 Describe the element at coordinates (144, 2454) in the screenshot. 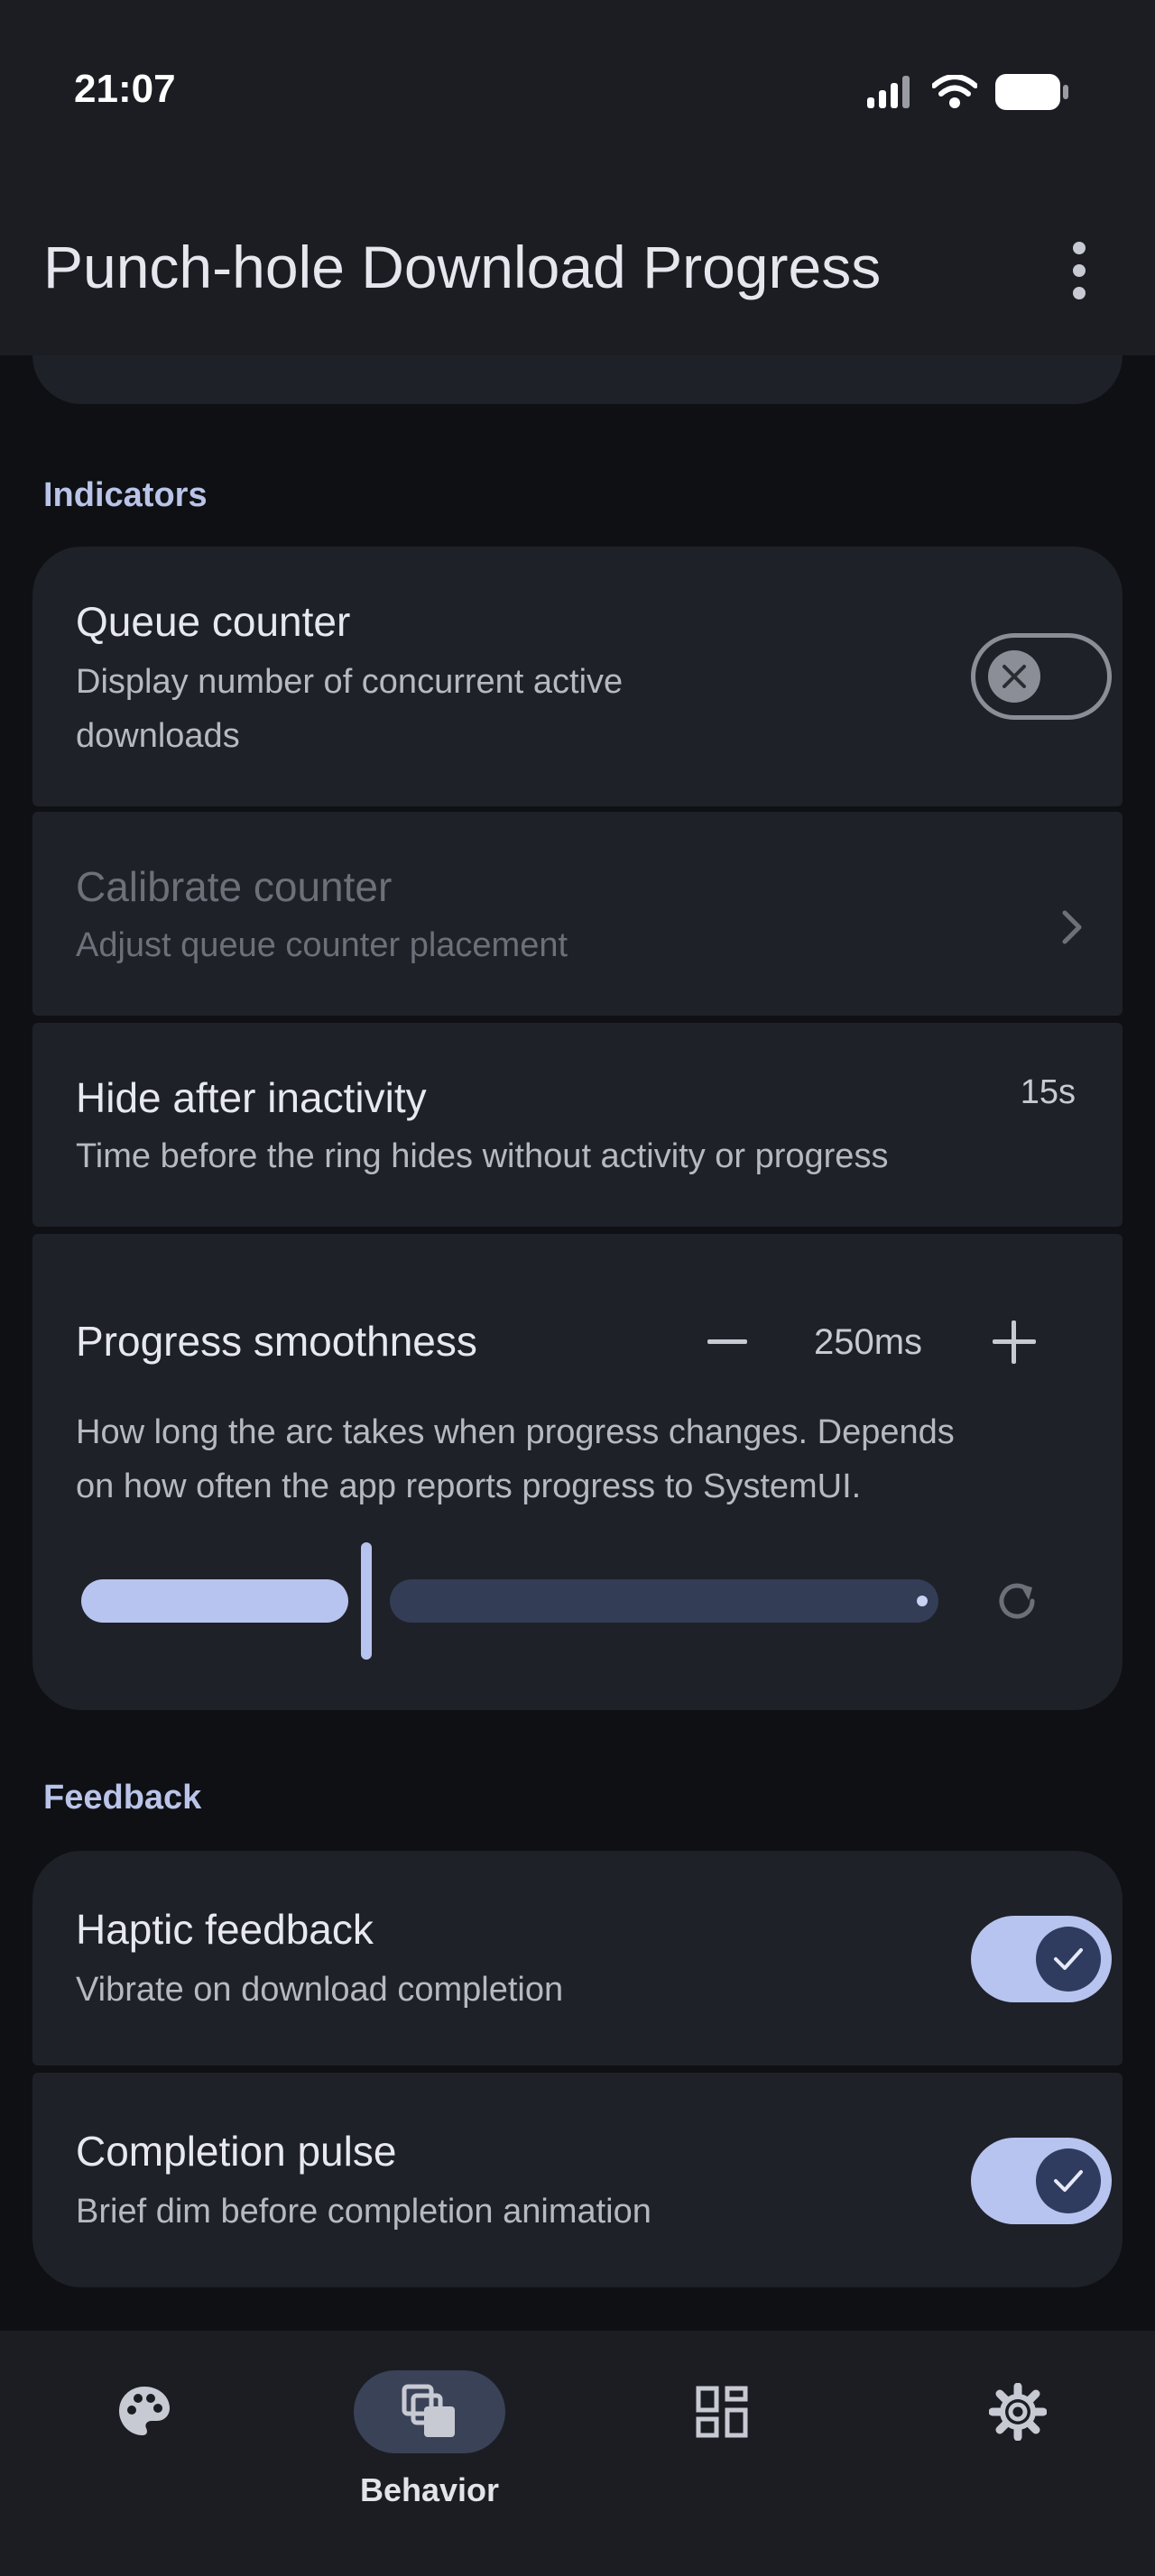

I see `nav-item-appearance` at that location.